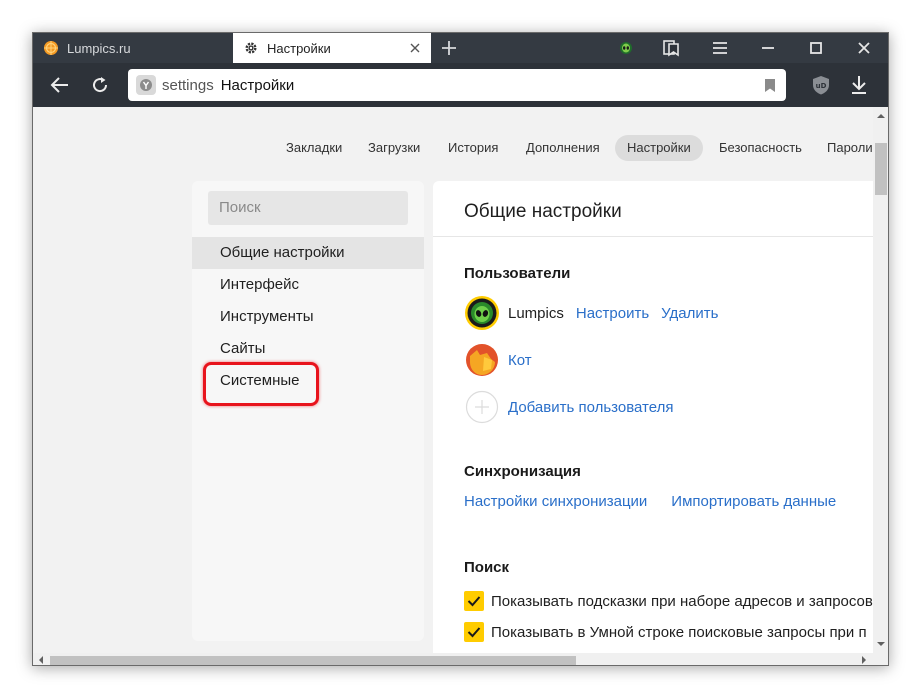 This screenshot has width=921, height=698. Describe the element at coordinates (859, 85) in the screenshot. I see `download-icon` at that location.